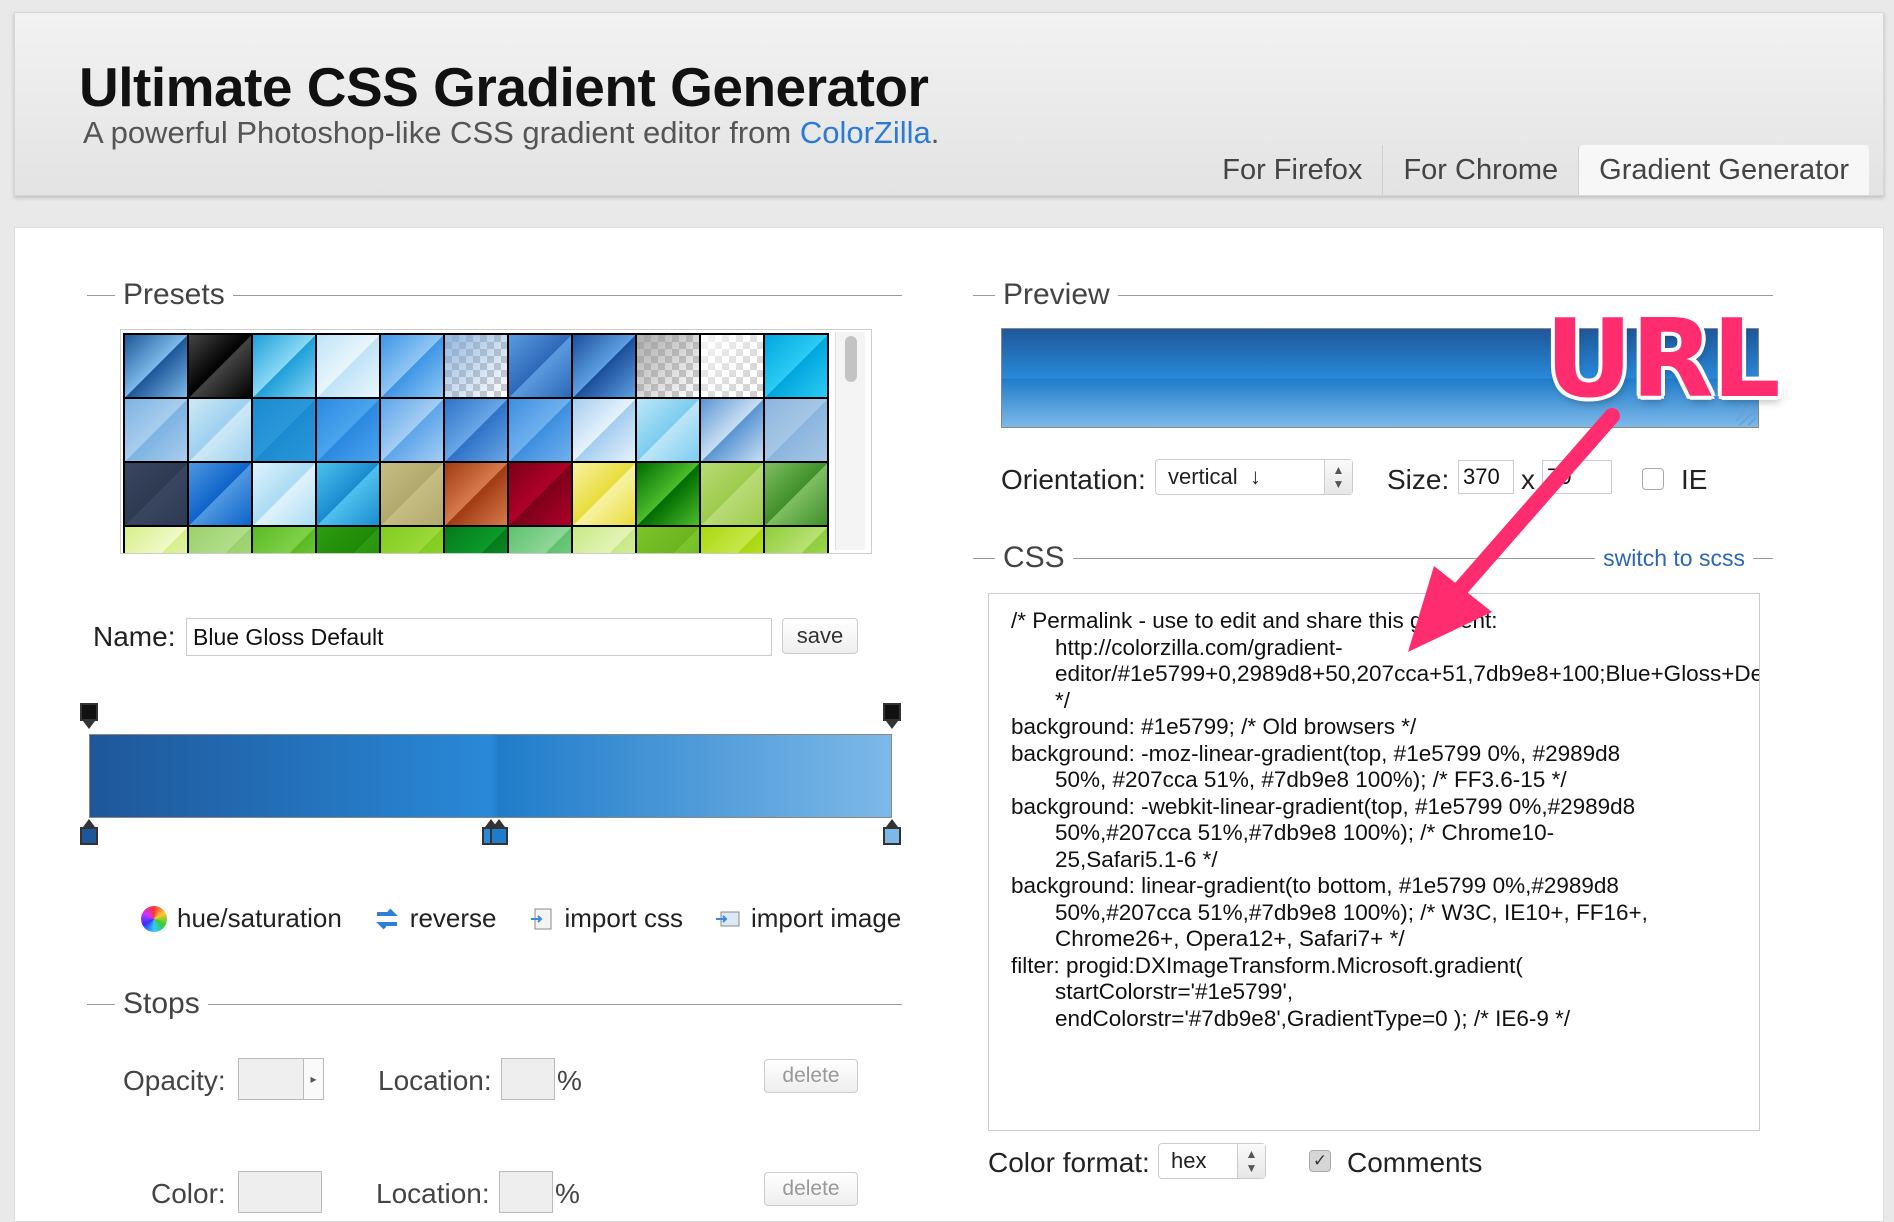 The image size is (1894, 1222). I want to click on opacity-stop-right, so click(892, 716).